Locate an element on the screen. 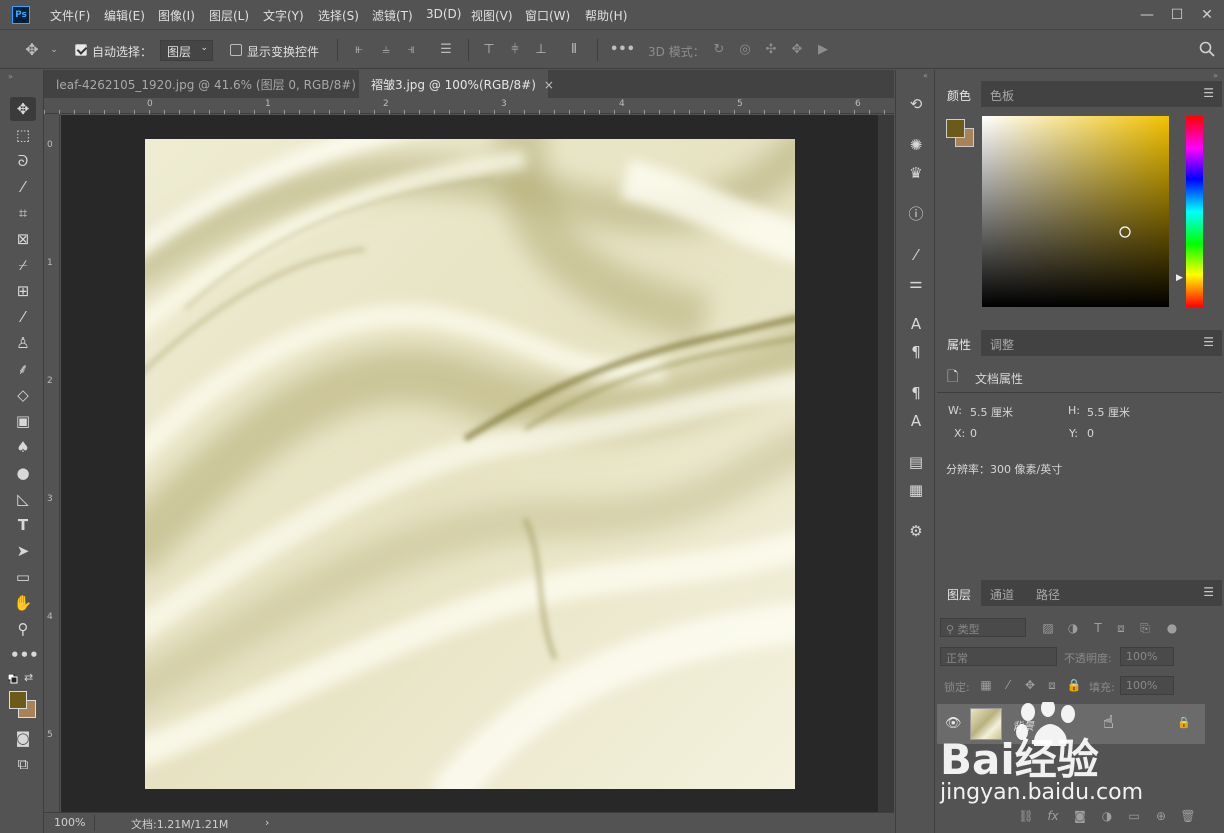  tool-preset-dropdown-icon: ⌄ is located at coordinates (54, 50).